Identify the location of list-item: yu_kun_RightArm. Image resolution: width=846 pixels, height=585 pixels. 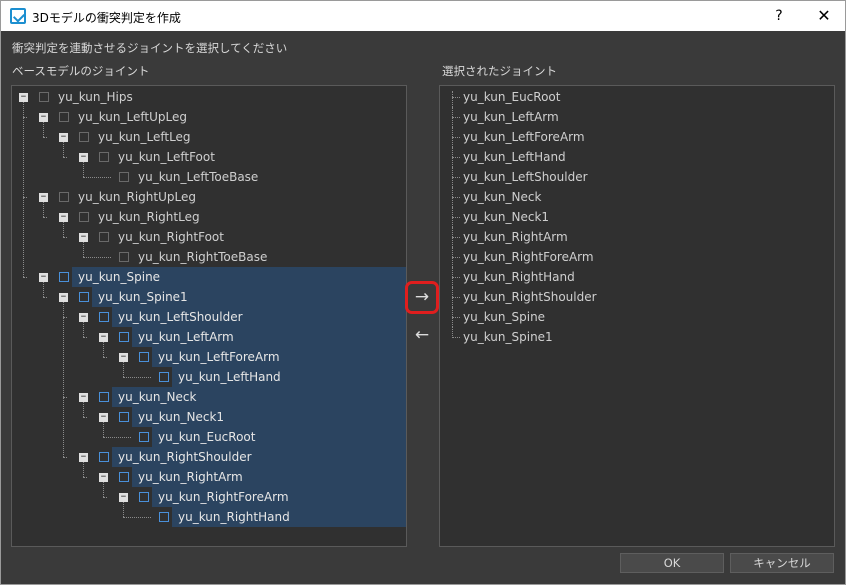
(515, 237).